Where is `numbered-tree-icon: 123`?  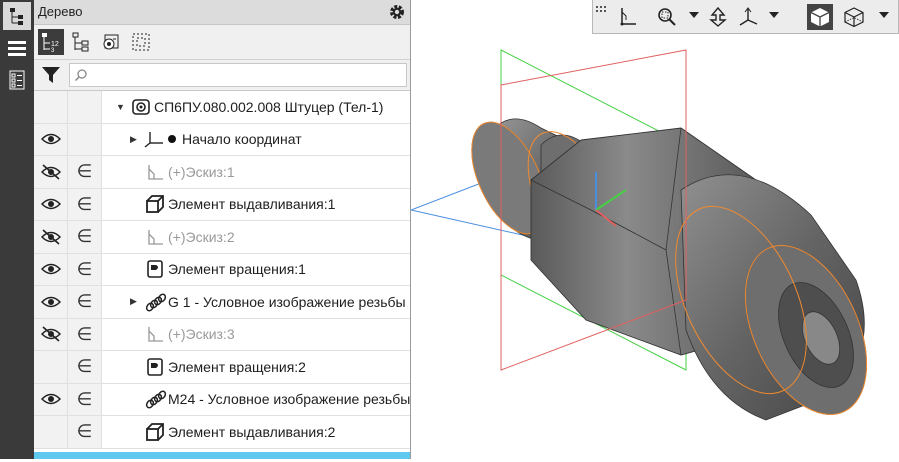 numbered-tree-icon: 123 is located at coordinates (50, 43).